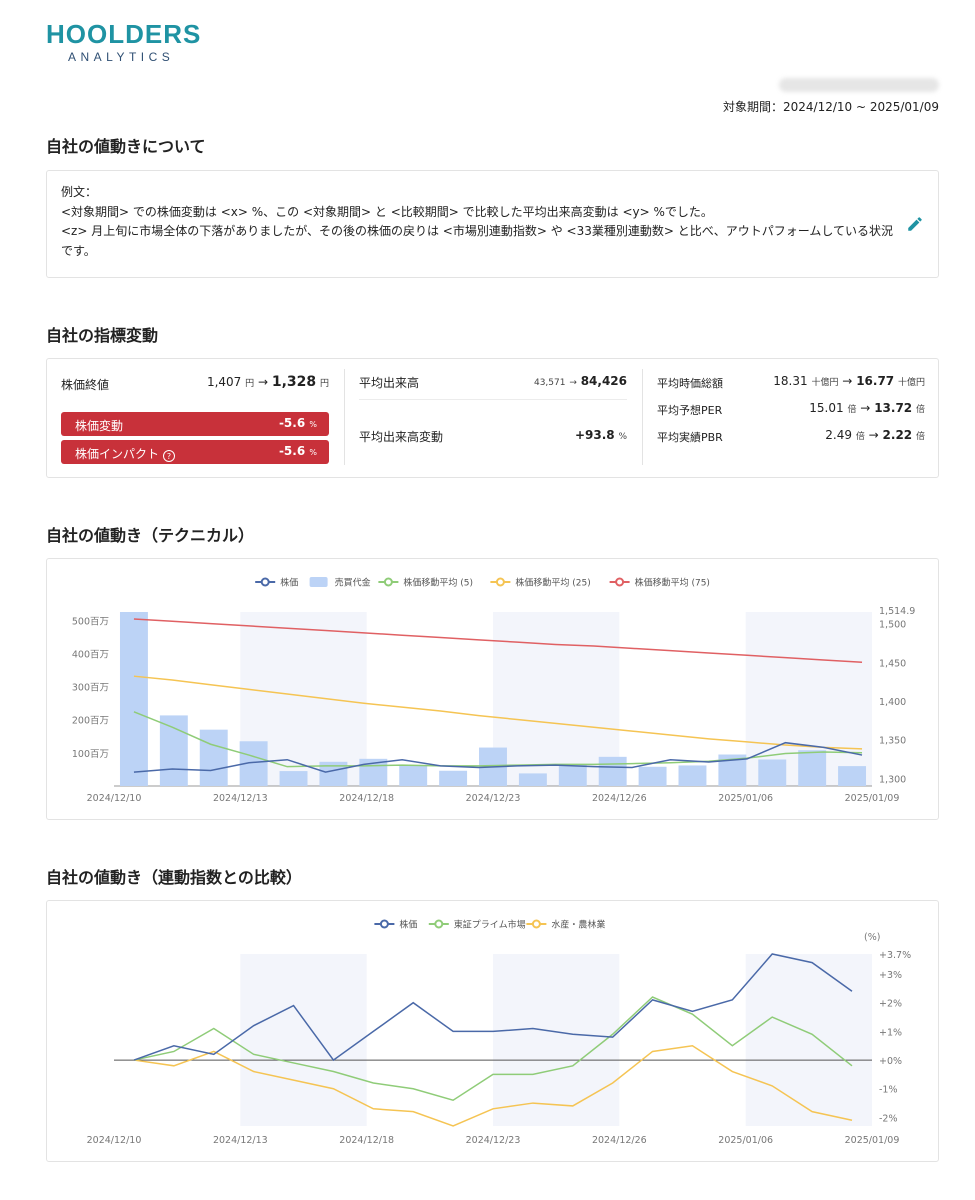 Image resolution: width=975 pixels, height=1200 pixels. I want to click on y-right-tick-label: 1,350, so click(892, 741).